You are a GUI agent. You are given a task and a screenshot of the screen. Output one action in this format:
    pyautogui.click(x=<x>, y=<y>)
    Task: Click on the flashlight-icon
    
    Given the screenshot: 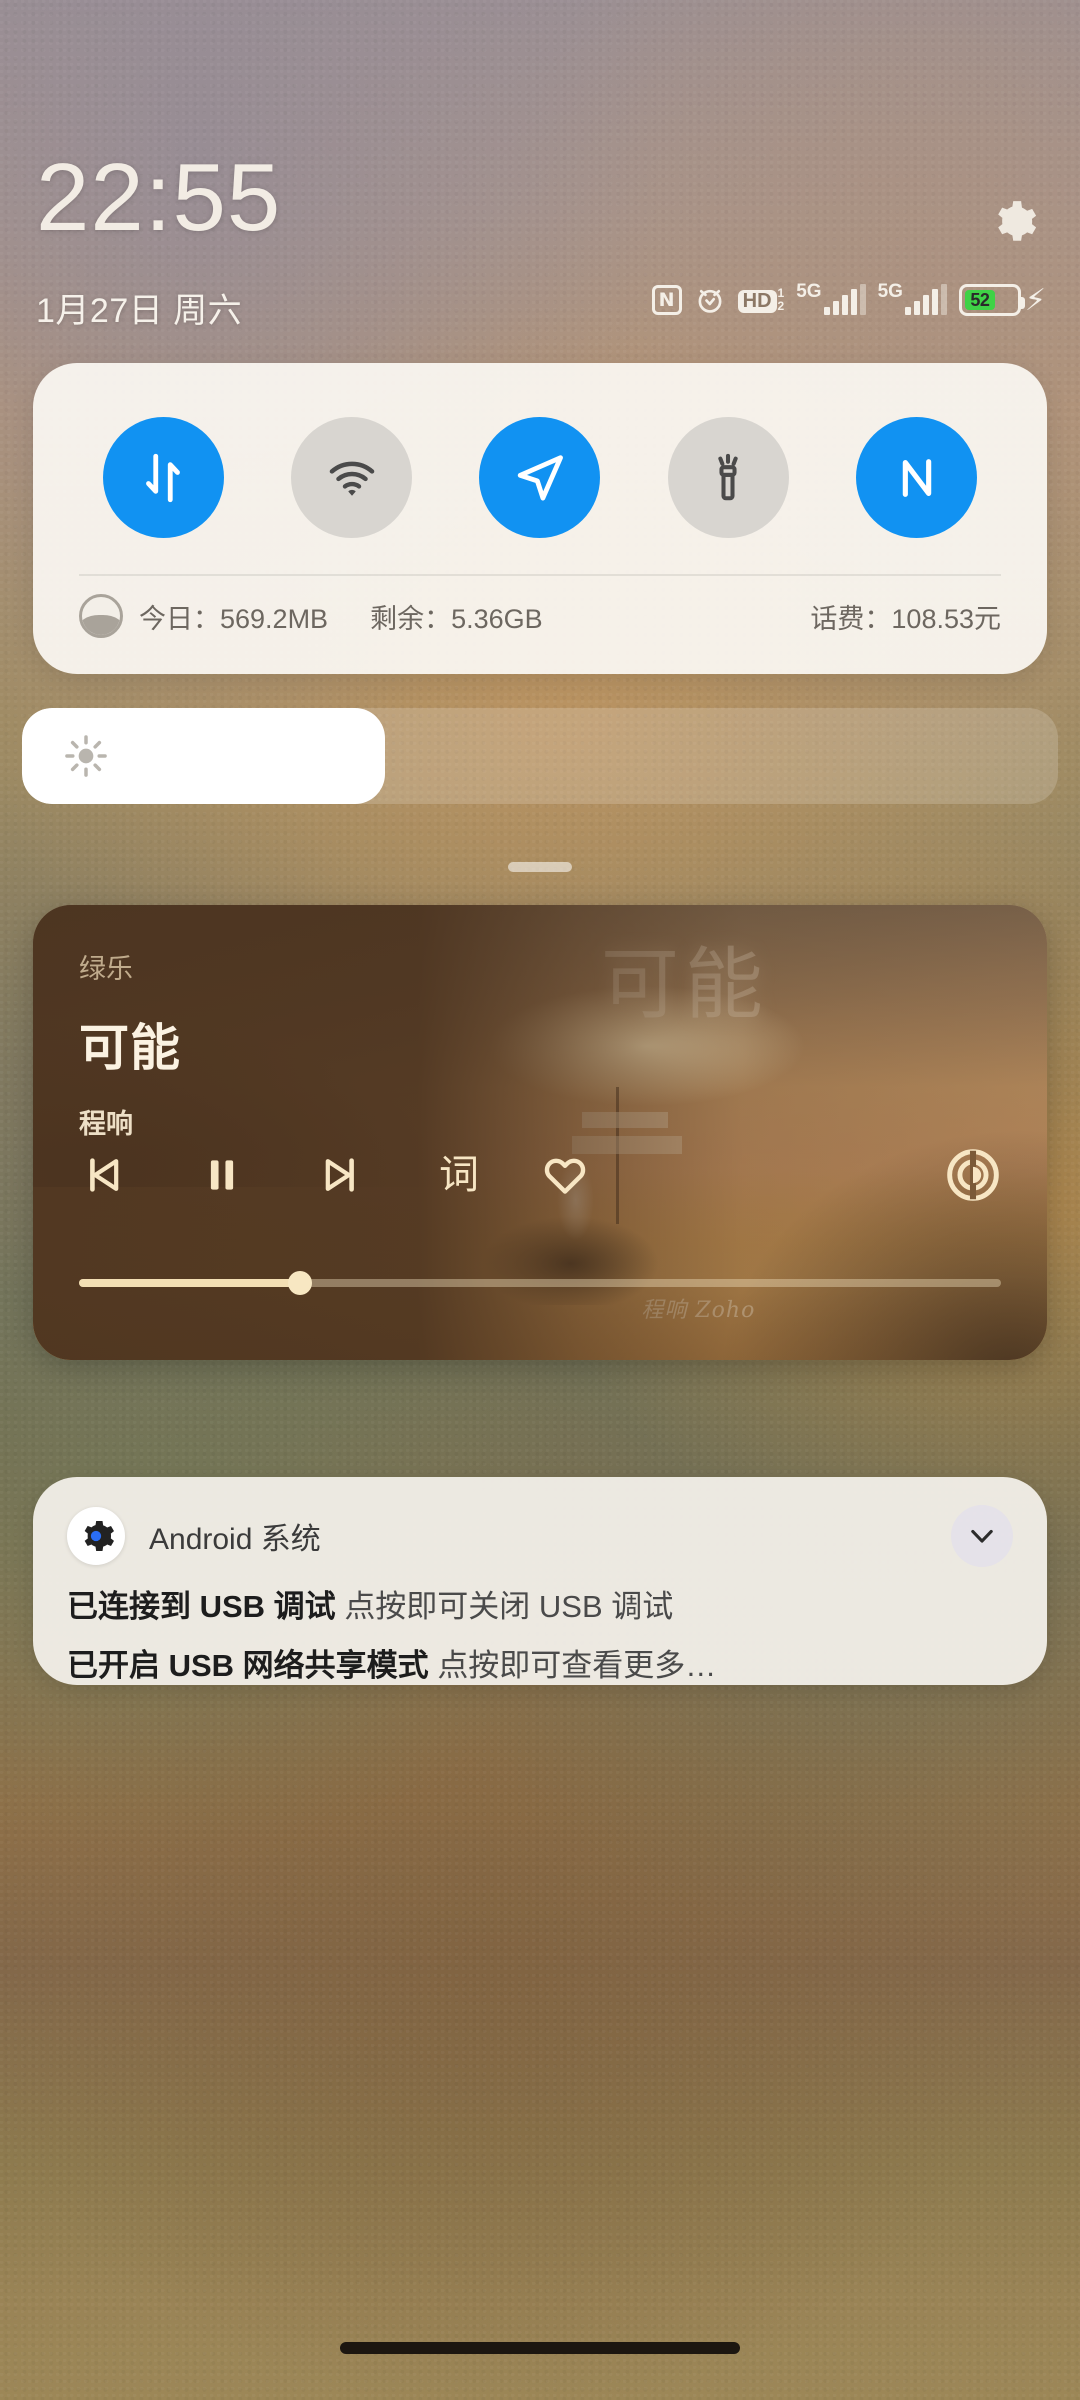 What is the action you would take?
    pyautogui.click(x=728, y=476)
    